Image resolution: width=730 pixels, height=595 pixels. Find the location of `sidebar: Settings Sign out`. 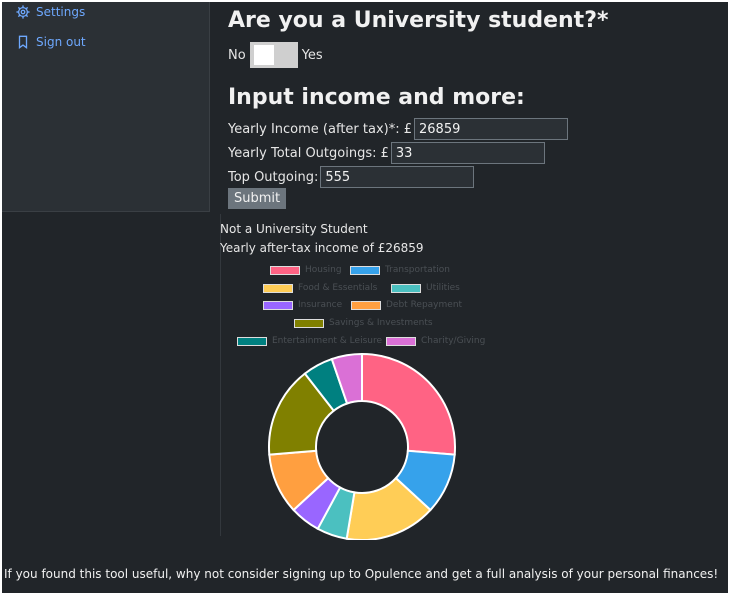

sidebar: Settings Sign out is located at coordinates (106, 107).